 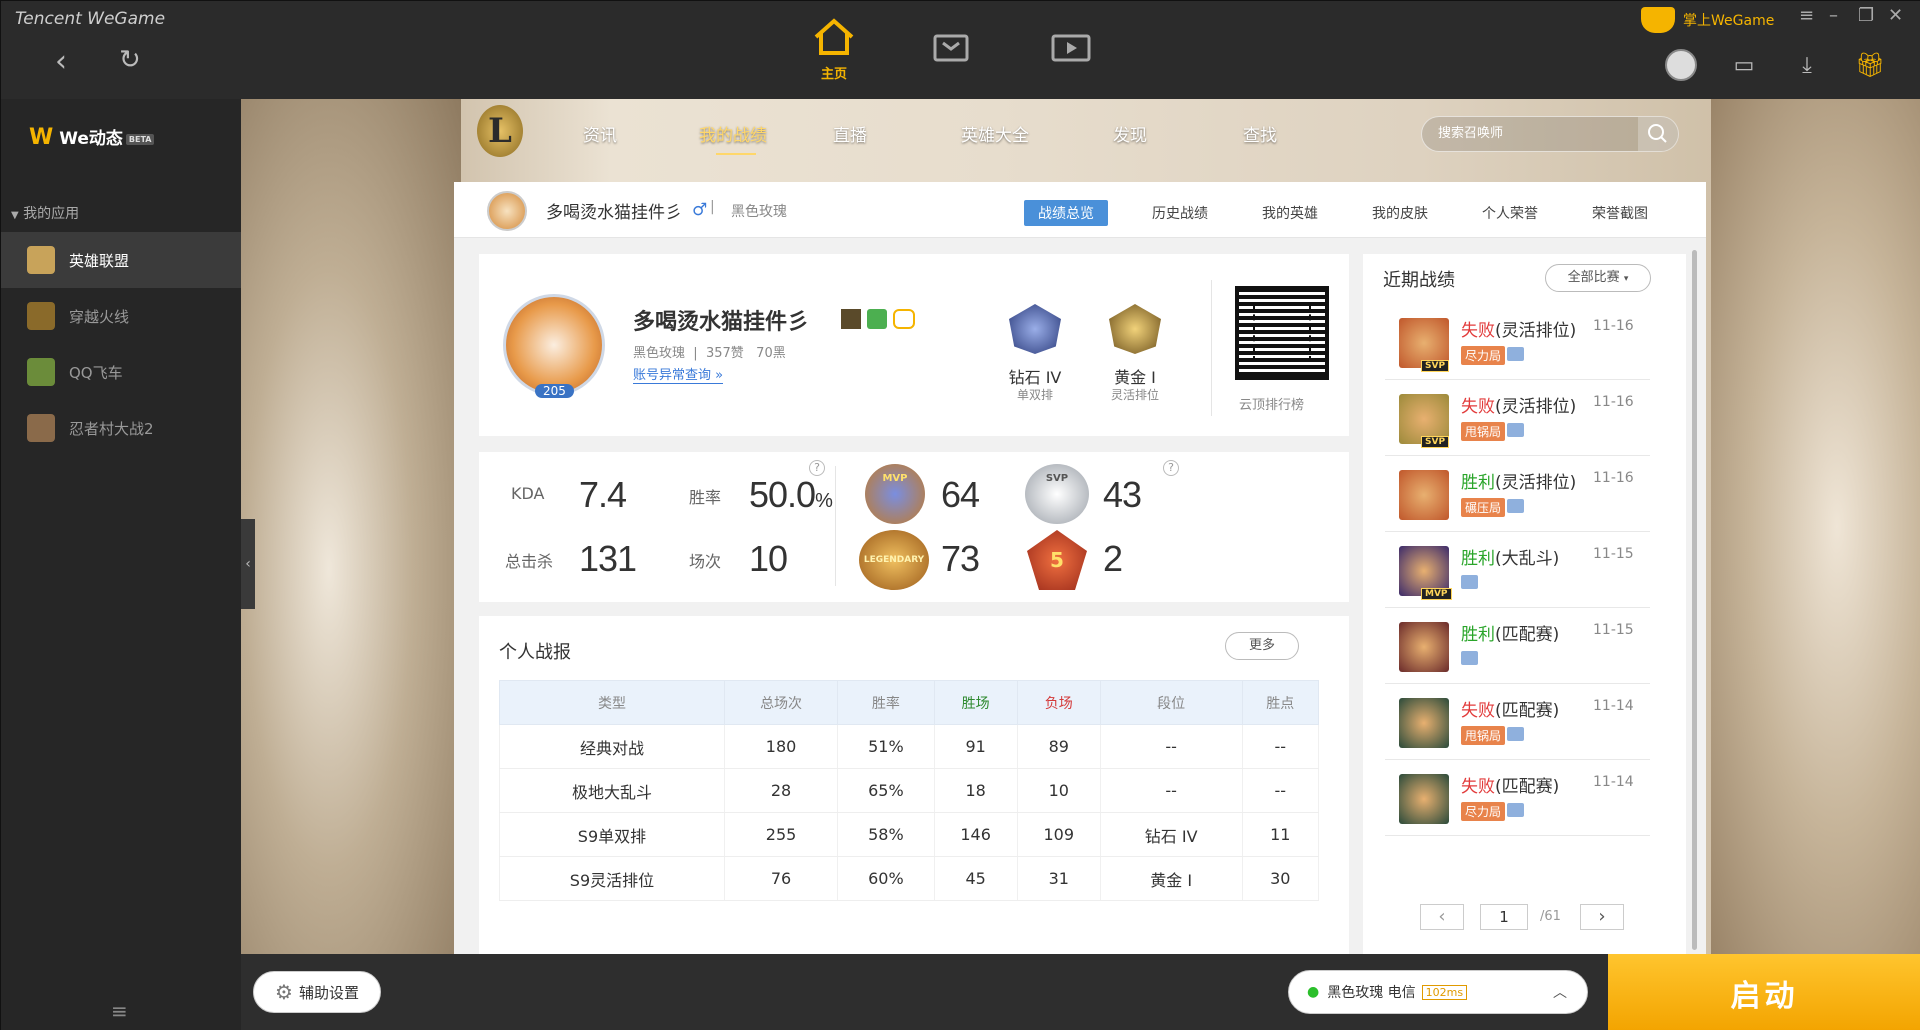 What do you see at coordinates (834, 49) in the screenshot?
I see `home-nav: 主页` at bounding box center [834, 49].